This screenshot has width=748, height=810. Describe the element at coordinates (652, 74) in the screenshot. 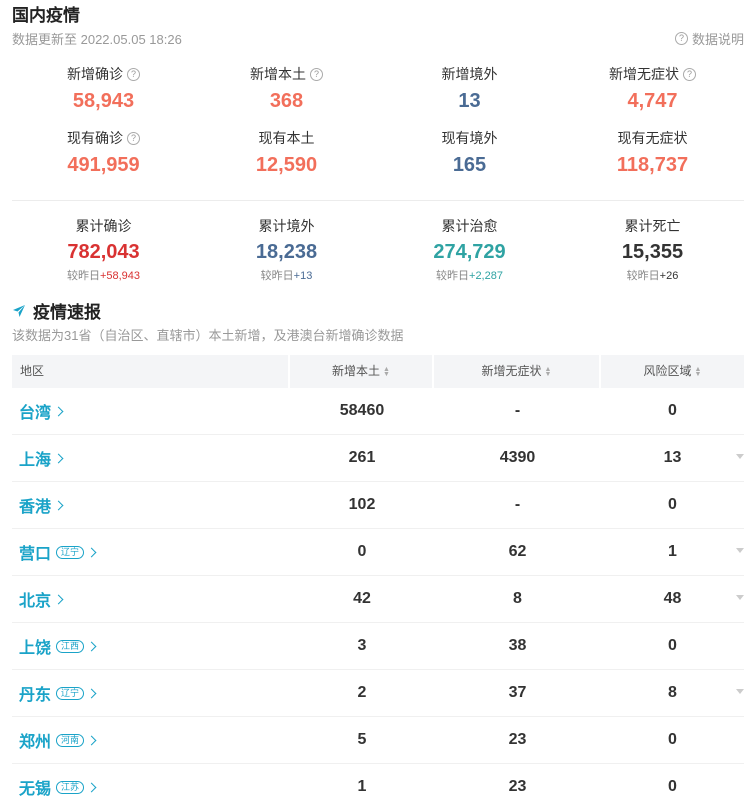

I see `stat-label: 新增无症状?` at that location.